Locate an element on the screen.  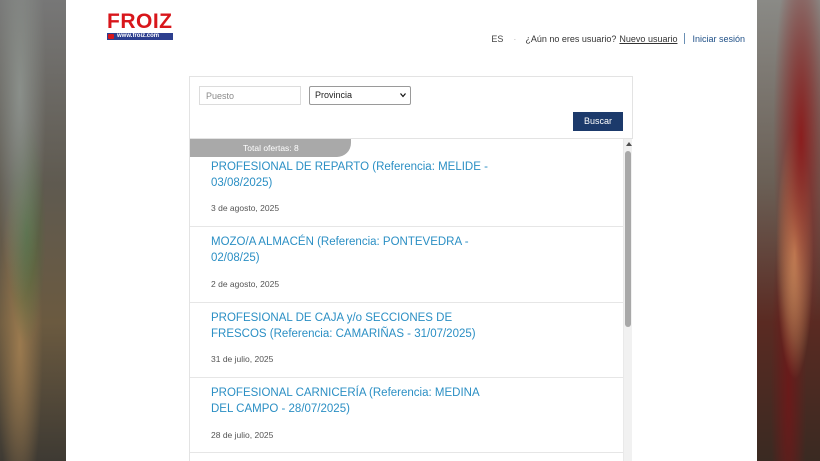
froiz-logo: FROIZ www.froiz.com is located at coordinates (140, 26).